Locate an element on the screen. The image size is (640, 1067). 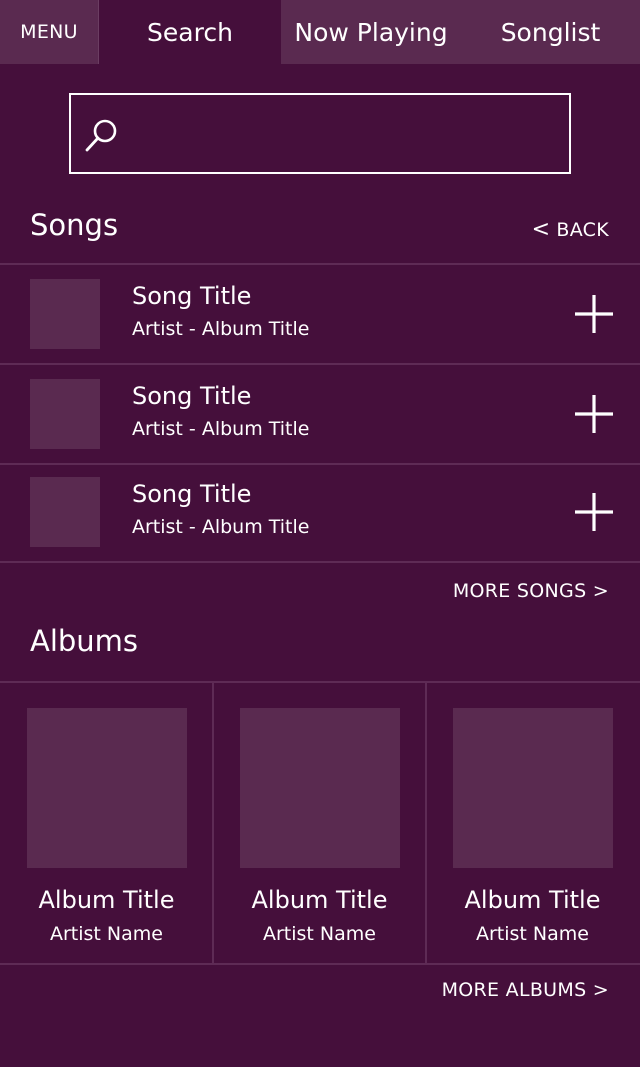
tab-search: Search is located at coordinates (190, 32).